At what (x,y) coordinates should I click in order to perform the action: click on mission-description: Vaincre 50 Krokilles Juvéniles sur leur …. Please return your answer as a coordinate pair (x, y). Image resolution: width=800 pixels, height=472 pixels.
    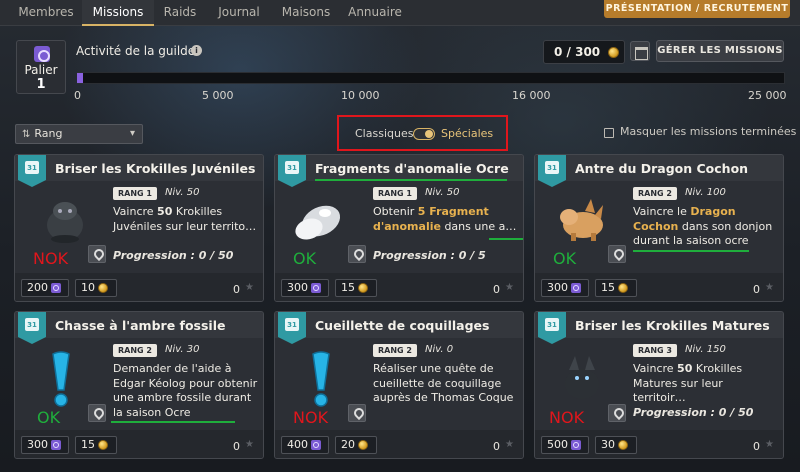
    Looking at the image, I should click on (185, 219).